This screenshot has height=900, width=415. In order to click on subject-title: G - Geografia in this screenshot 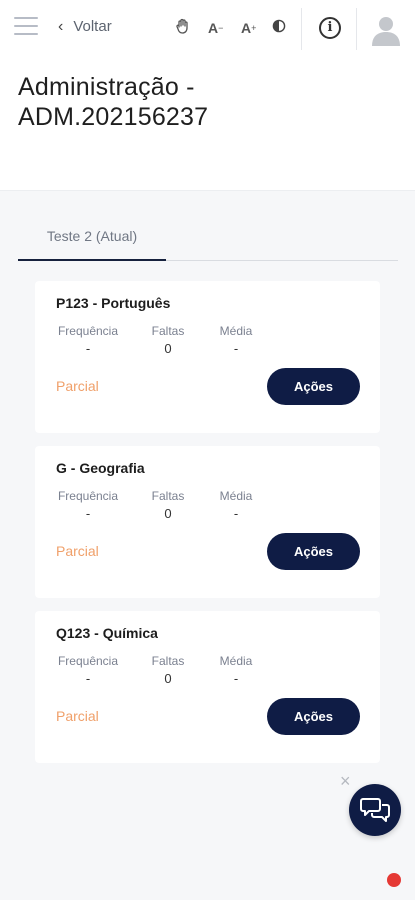, I will do `click(100, 468)`.